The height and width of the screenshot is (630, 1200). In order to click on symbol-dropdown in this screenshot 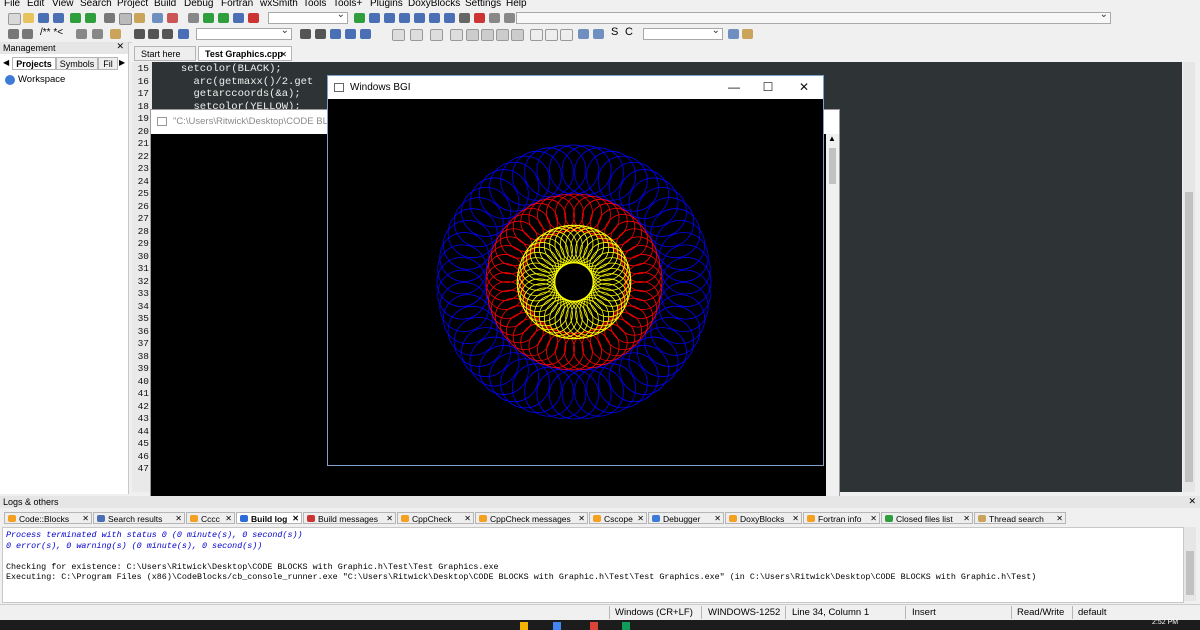, I will do `click(683, 32)`.